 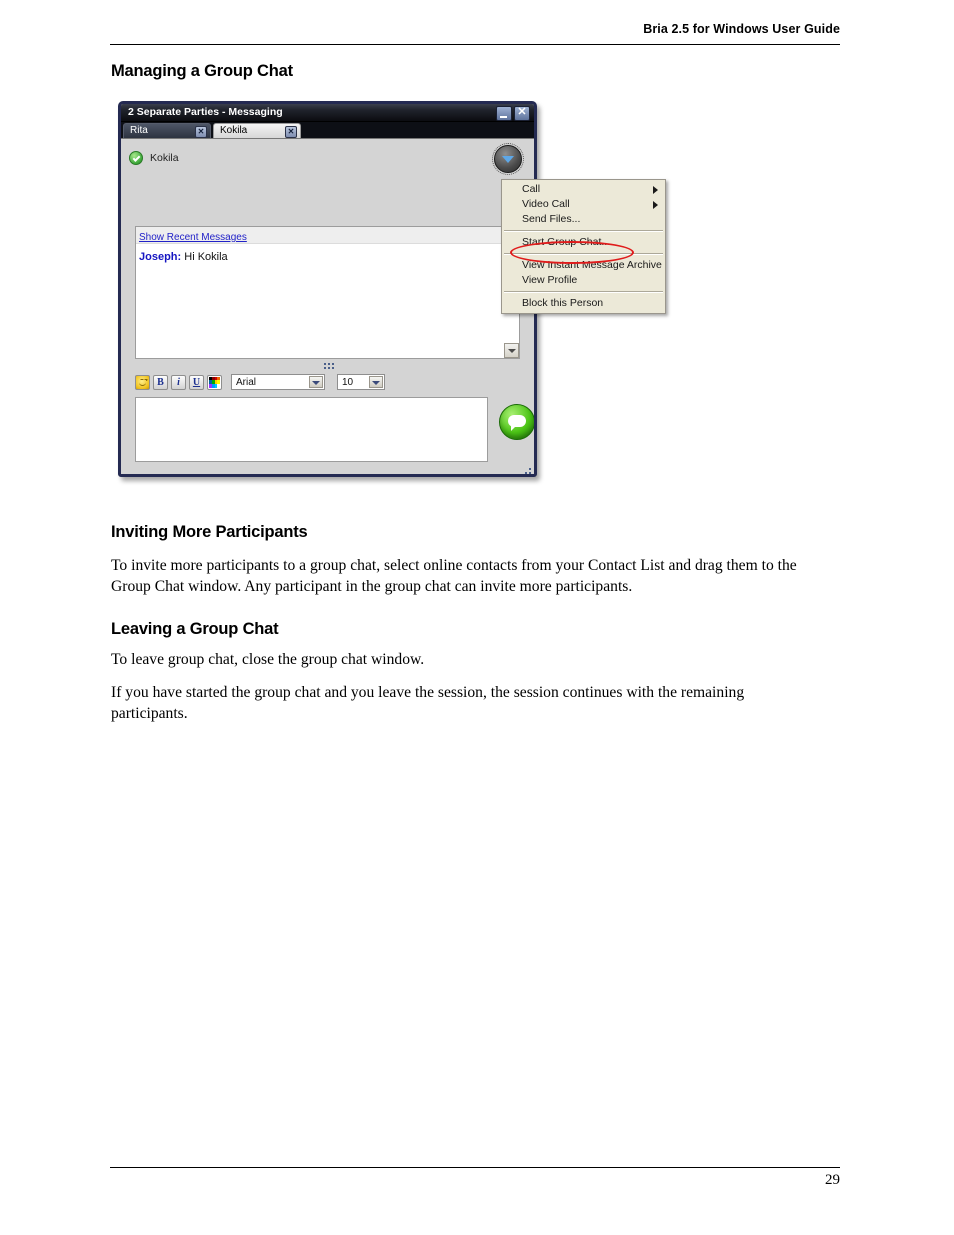 What do you see at coordinates (526, 471) in the screenshot?
I see `window-resize-grip` at bounding box center [526, 471].